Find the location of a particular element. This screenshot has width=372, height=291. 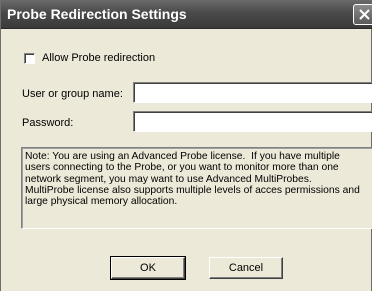

cancel-button: Cancel is located at coordinates (246, 268).